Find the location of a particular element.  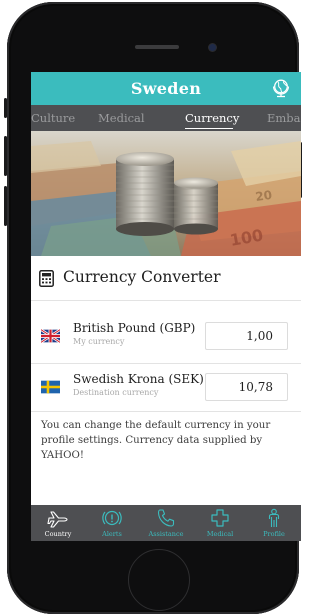

app-title: Sweden is located at coordinates (166, 88).